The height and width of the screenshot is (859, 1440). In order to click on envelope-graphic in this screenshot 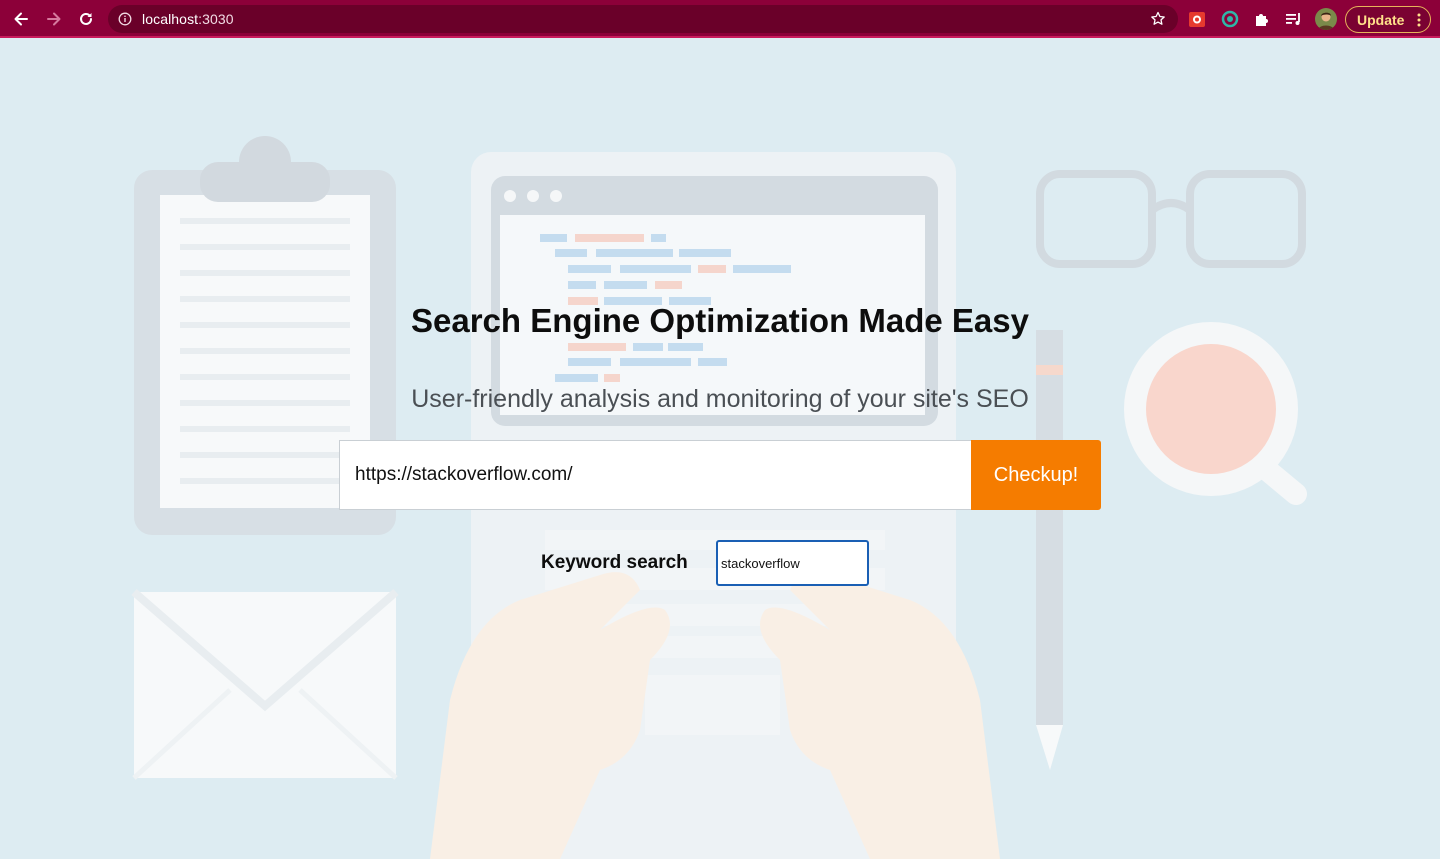, I will do `click(265, 684)`.